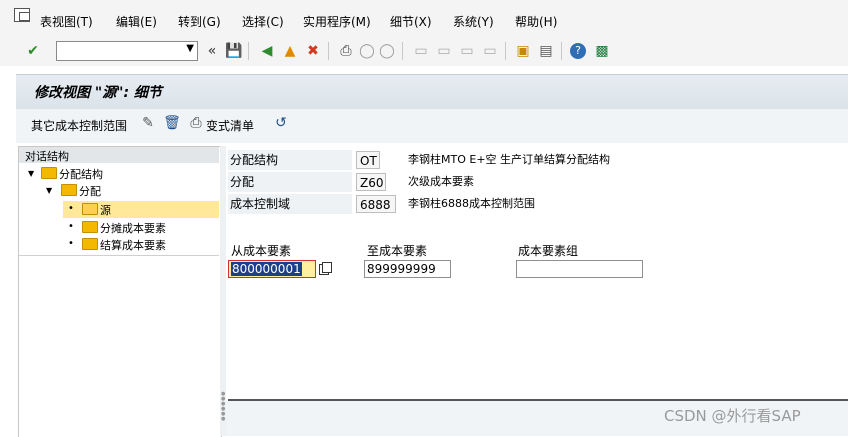  Describe the element at coordinates (368, 160) in the screenshot. I see `allocation-structure-value: OT` at that location.